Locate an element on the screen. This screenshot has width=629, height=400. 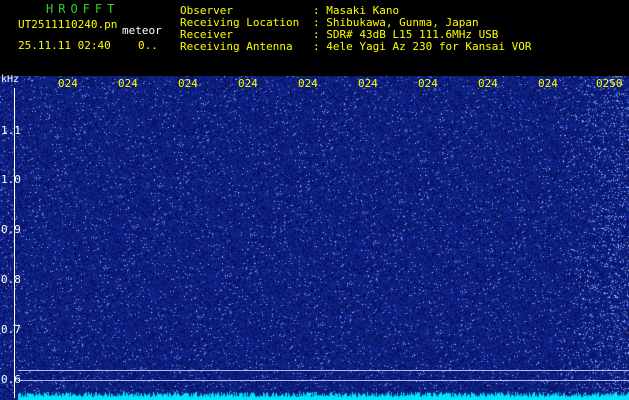
y-tick-label: 1.1 is located at coordinates (11, 130).